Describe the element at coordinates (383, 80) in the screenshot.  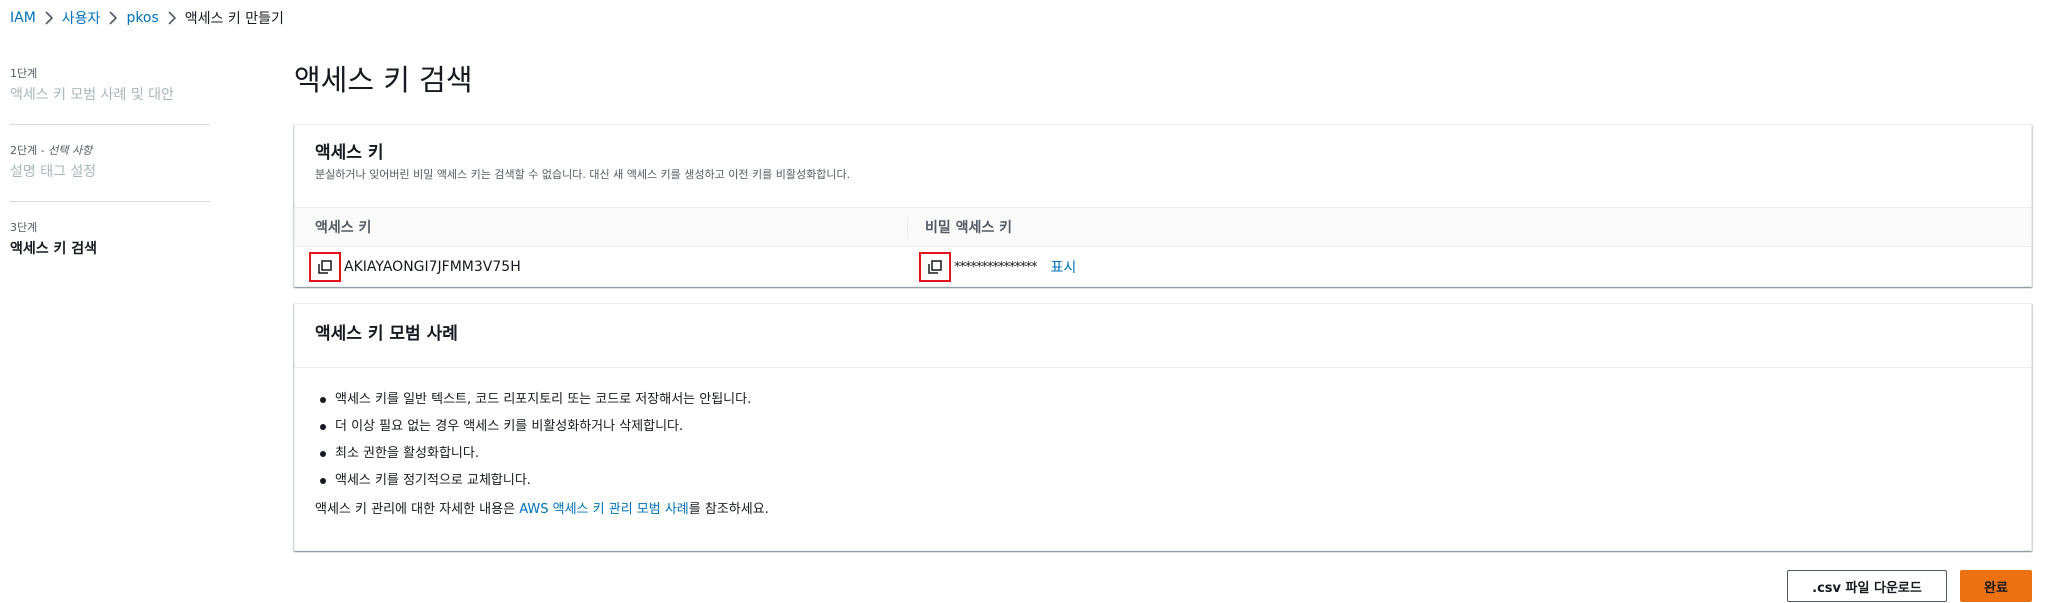
I see `page-title: 액세스 키 검색` at that location.